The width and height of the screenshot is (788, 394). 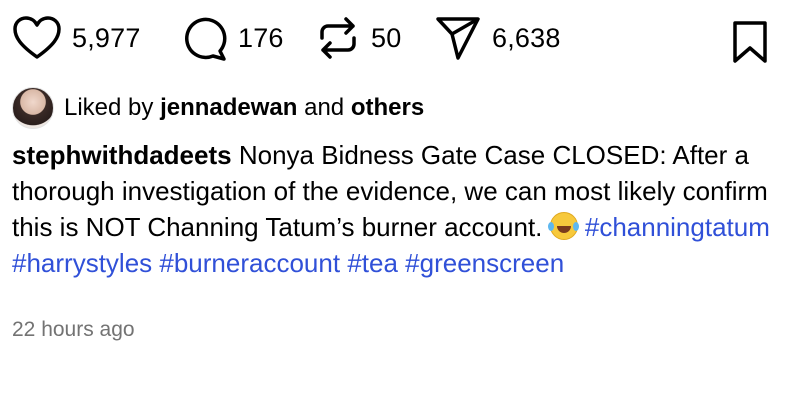 What do you see at coordinates (338, 38) in the screenshot?
I see `repost-icon` at bounding box center [338, 38].